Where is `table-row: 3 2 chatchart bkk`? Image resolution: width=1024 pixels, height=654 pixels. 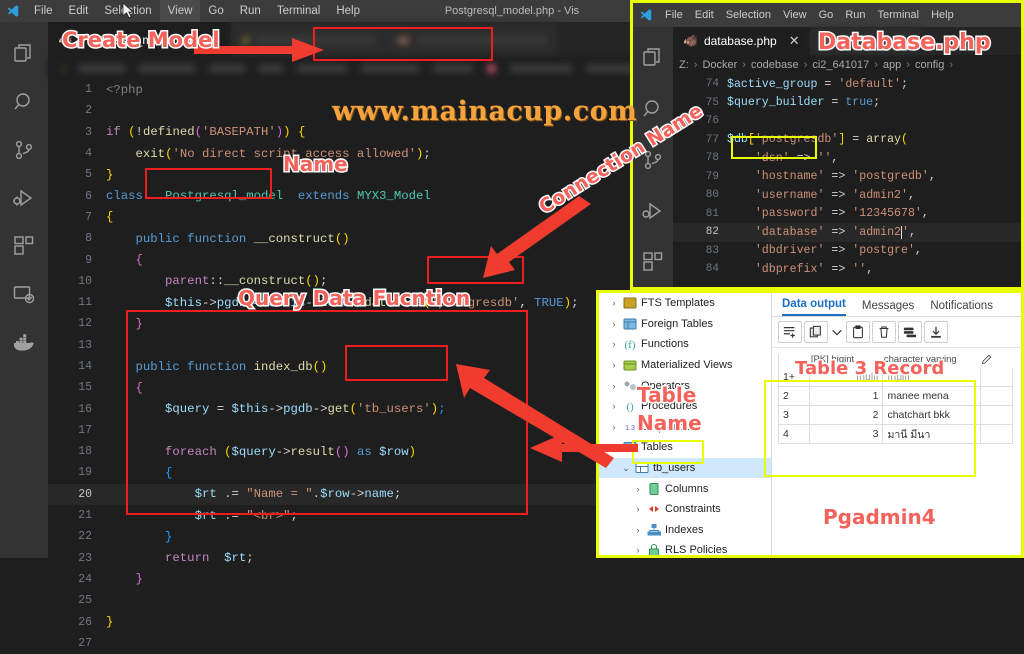 table-row: 3 2 chatchart bkk is located at coordinates (895, 415).